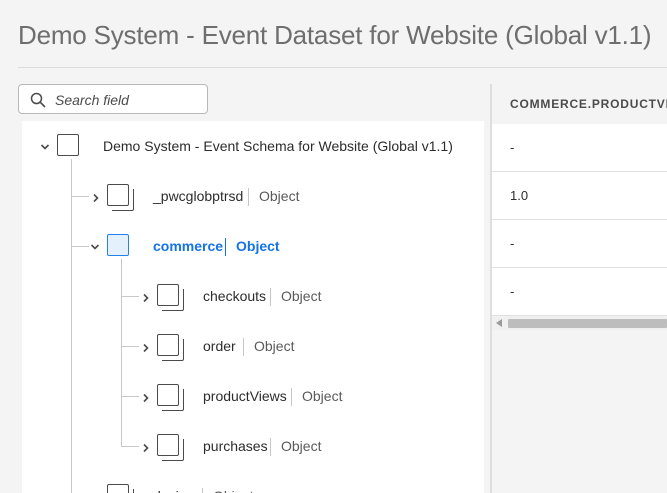 This screenshot has width=667, height=493. Describe the element at coordinates (118, 245) in the screenshot. I see `object-icon-selected` at that location.